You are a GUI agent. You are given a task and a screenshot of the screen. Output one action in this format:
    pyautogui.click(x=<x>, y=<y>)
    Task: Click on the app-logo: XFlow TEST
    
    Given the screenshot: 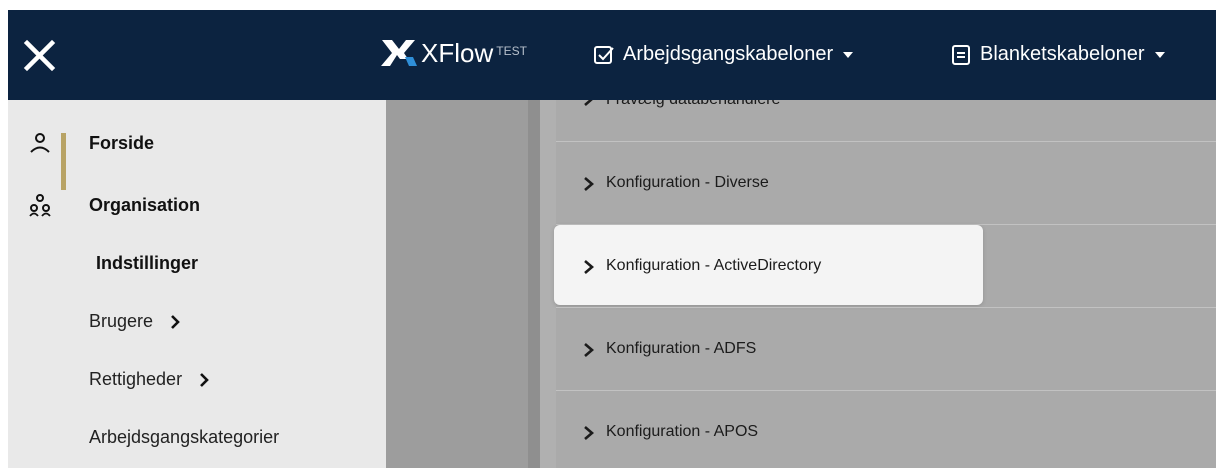 What is the action you would take?
    pyautogui.click(x=452, y=53)
    